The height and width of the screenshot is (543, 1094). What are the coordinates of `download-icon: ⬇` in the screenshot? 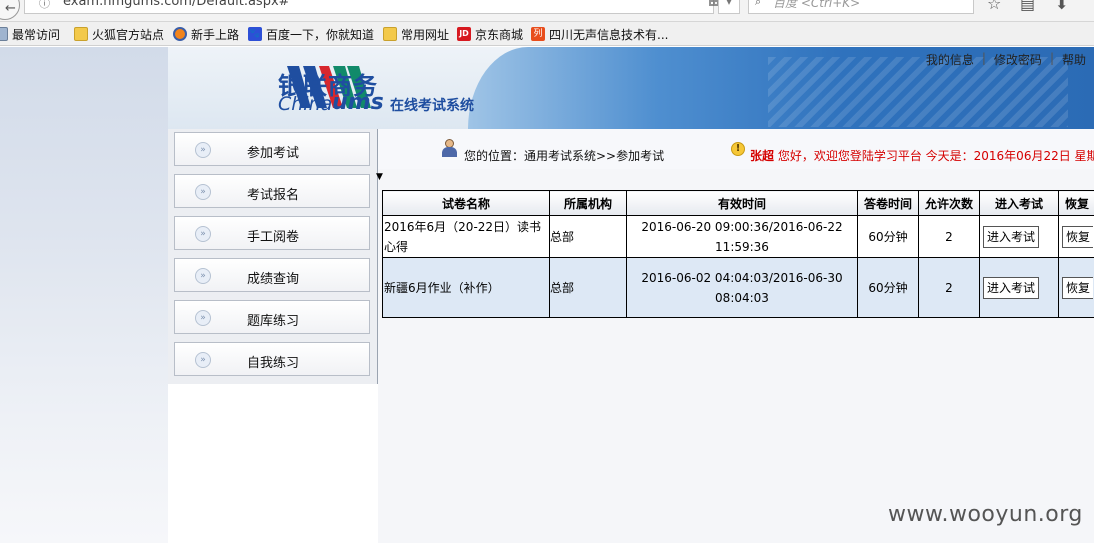 It's located at (1061, 6).